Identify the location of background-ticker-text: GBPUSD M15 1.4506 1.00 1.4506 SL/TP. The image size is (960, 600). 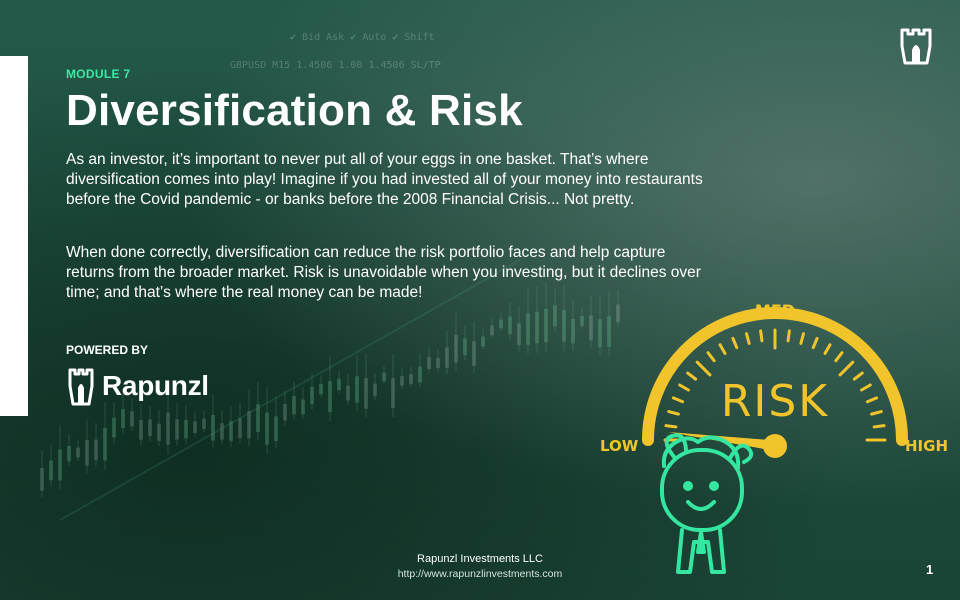
(335, 65).